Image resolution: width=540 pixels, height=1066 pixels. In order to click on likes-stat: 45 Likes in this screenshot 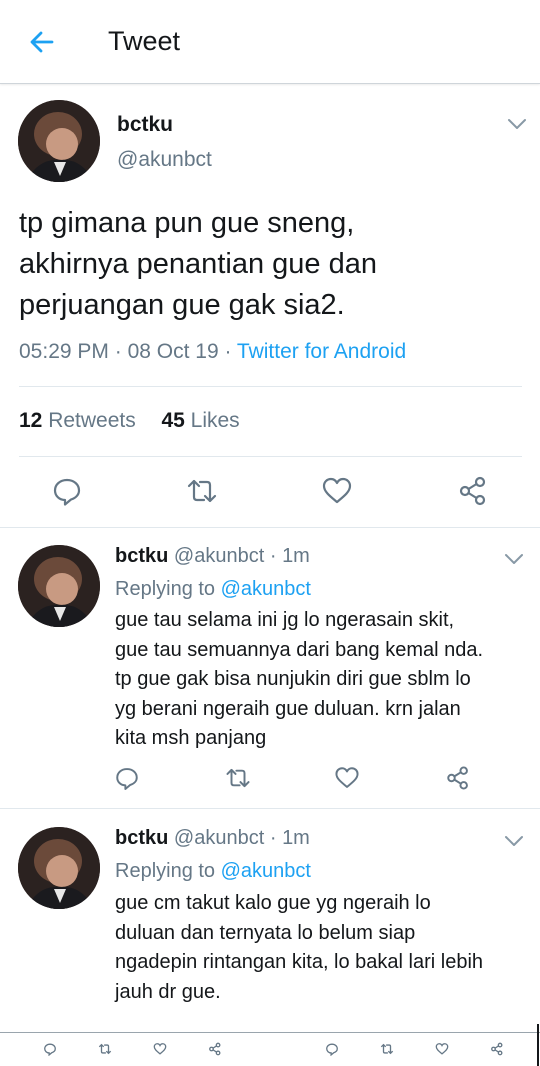, I will do `click(200, 420)`.